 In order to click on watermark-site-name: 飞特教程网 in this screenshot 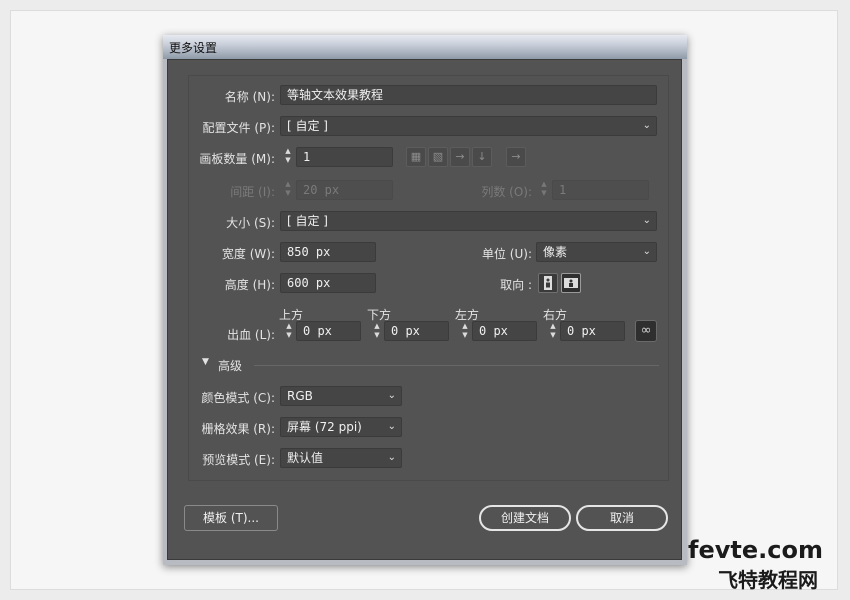, I will do `click(768, 580)`.